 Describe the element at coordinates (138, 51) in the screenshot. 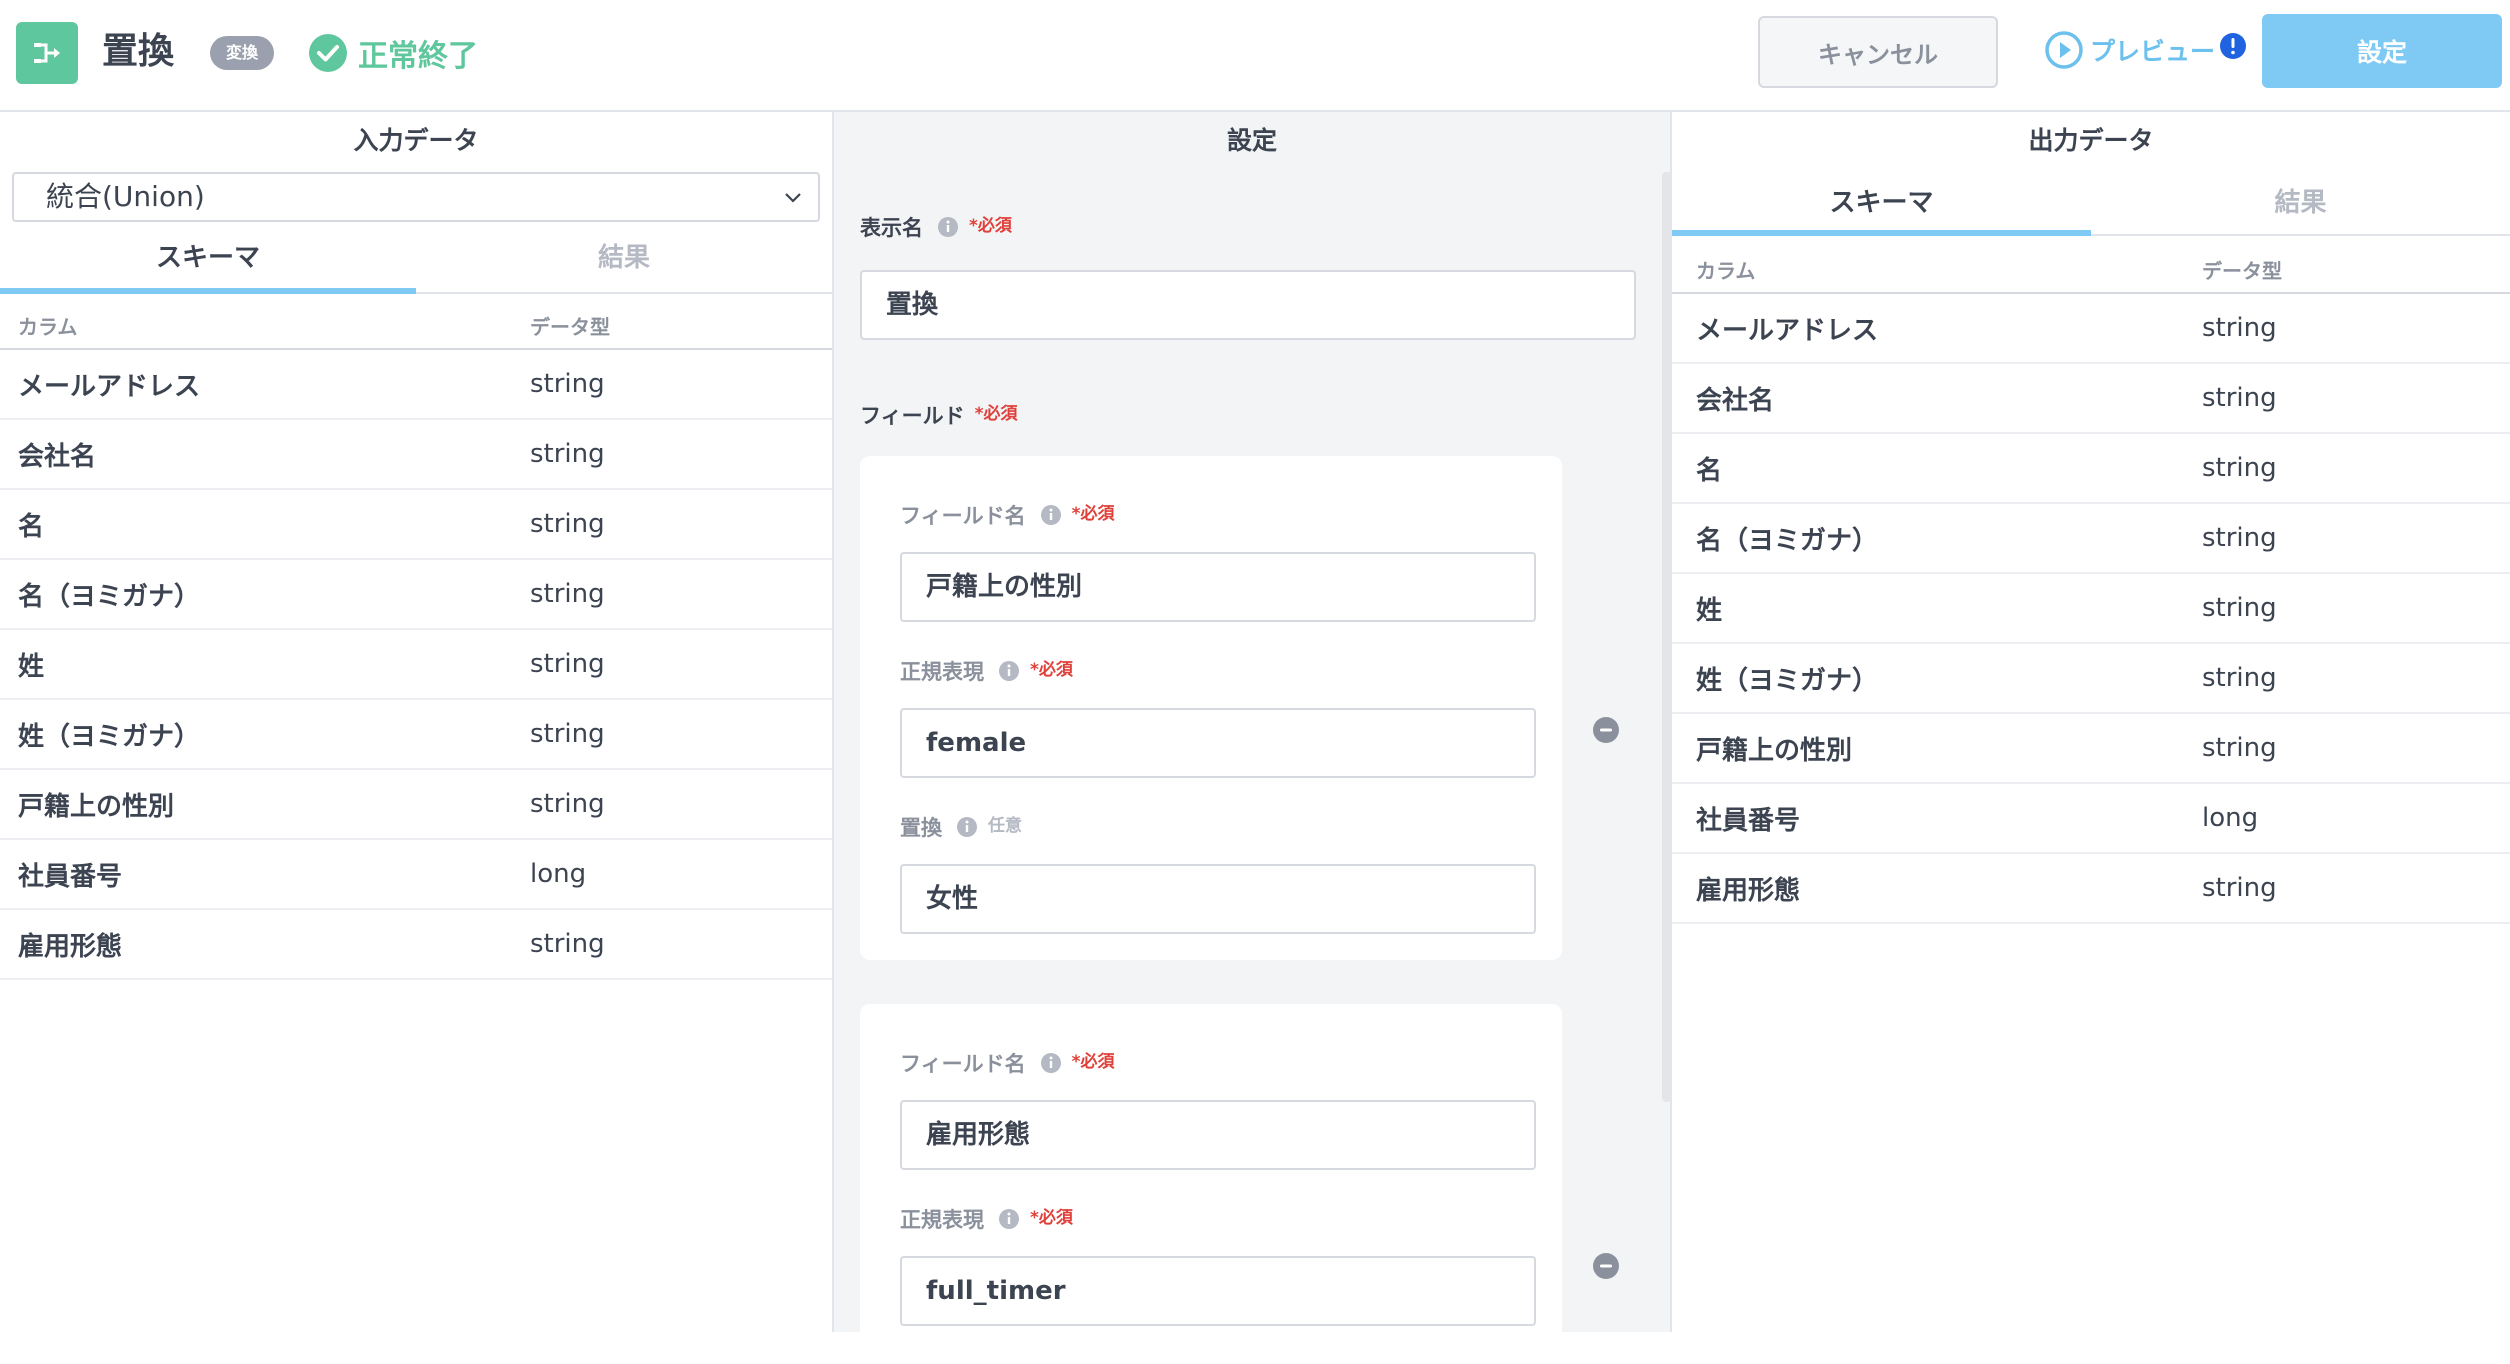

I see `page-title: 置換` at that location.